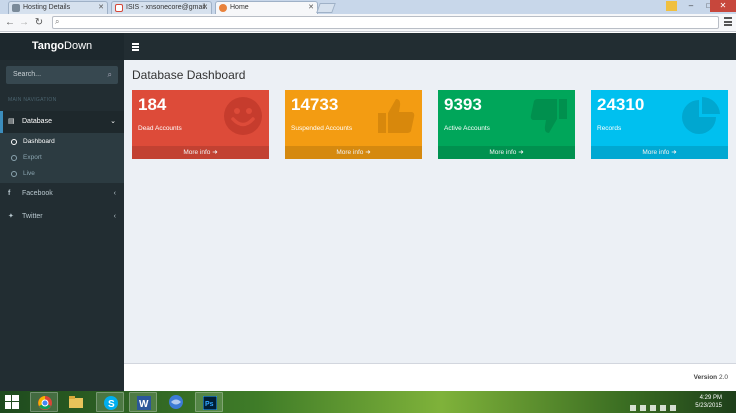 This screenshot has width=736, height=416. Describe the element at coordinates (62, 122) in the screenshot. I see `sidebar-item-database: ▤ Database ⌄` at that location.